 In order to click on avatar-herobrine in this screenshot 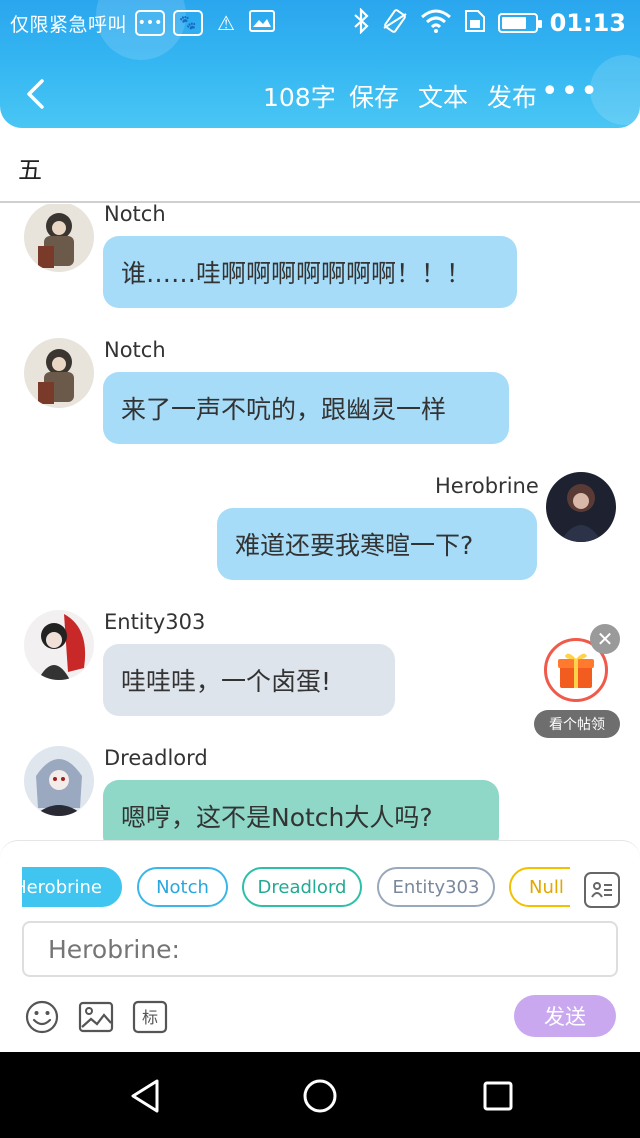, I will do `click(581, 507)`.